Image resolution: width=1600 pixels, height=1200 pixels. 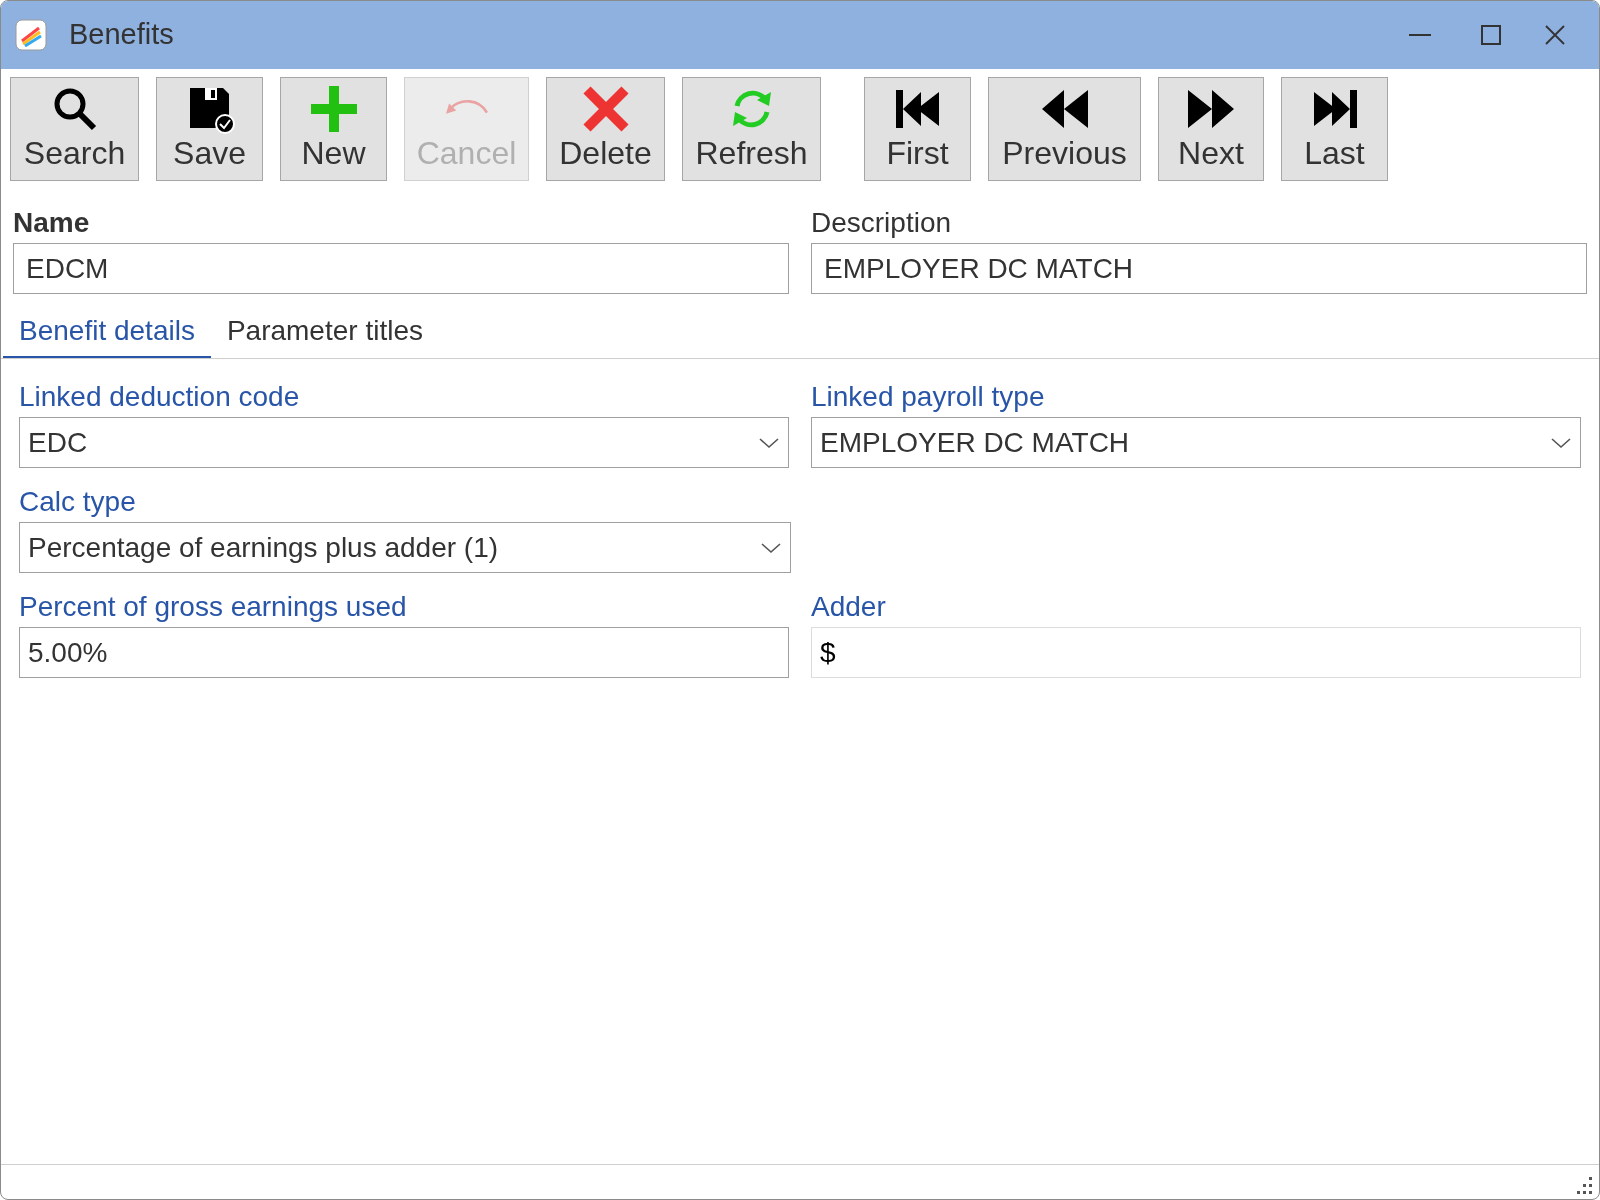 What do you see at coordinates (160, 397) in the screenshot?
I see `field-label: Linked deduction code` at bounding box center [160, 397].